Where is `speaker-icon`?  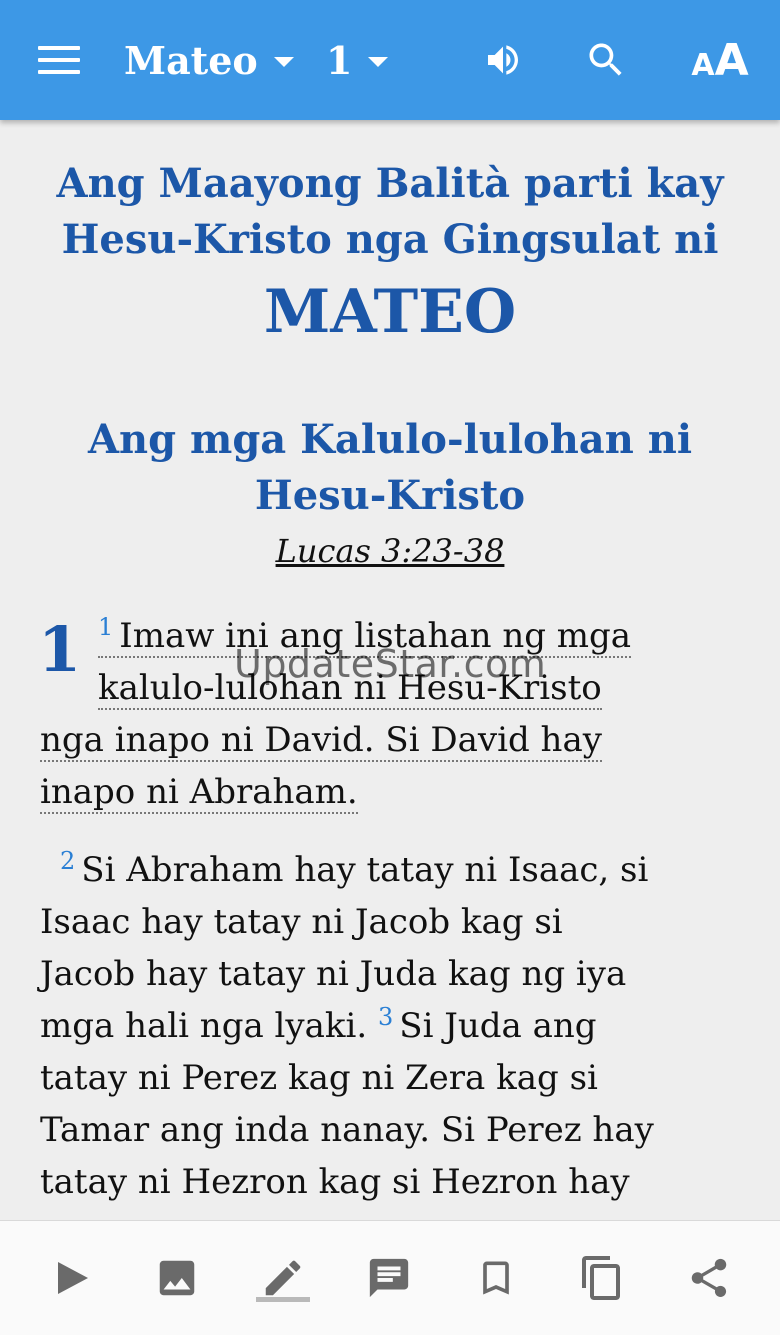
speaker-icon is located at coordinates (503, 60).